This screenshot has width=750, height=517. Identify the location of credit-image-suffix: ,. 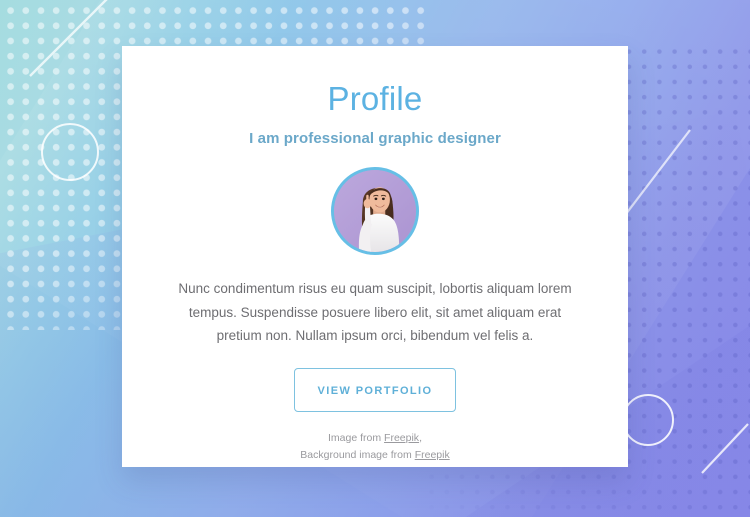
(420, 437).